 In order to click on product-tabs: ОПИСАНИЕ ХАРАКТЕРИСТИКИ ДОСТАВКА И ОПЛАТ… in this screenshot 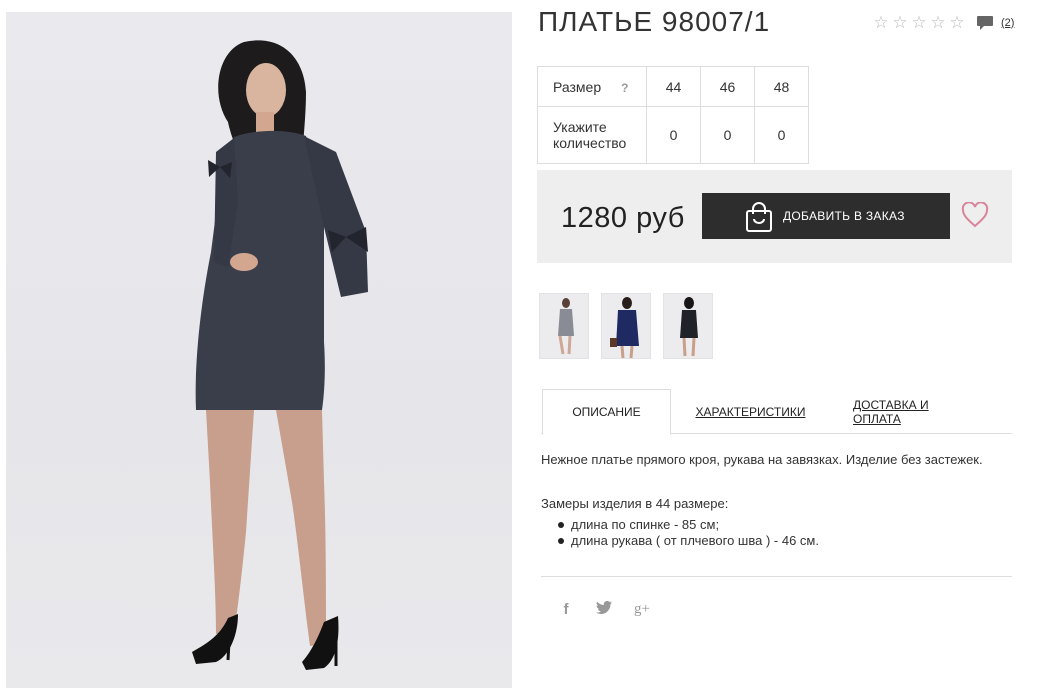, I will do `click(776, 412)`.